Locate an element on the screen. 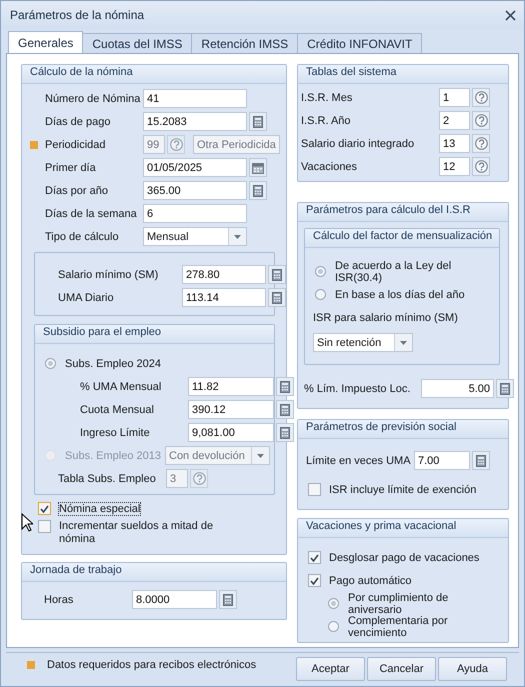 This screenshot has height=687, width=525. input-field: 11.82 is located at coordinates (231, 386).